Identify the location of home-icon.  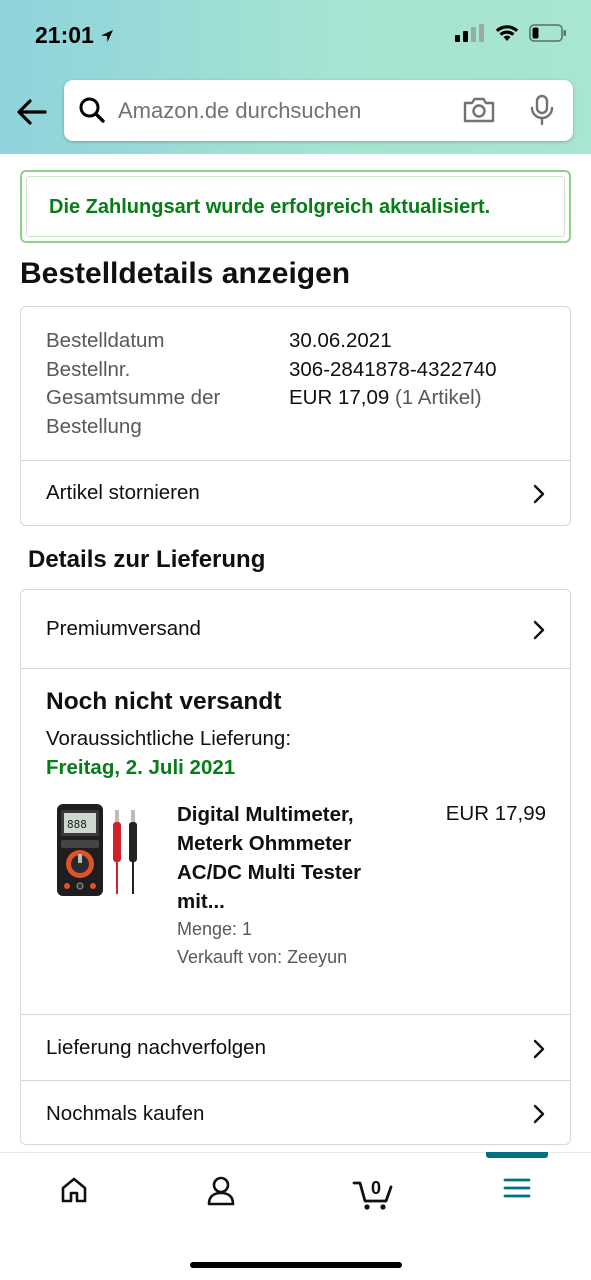
(74, 1190).